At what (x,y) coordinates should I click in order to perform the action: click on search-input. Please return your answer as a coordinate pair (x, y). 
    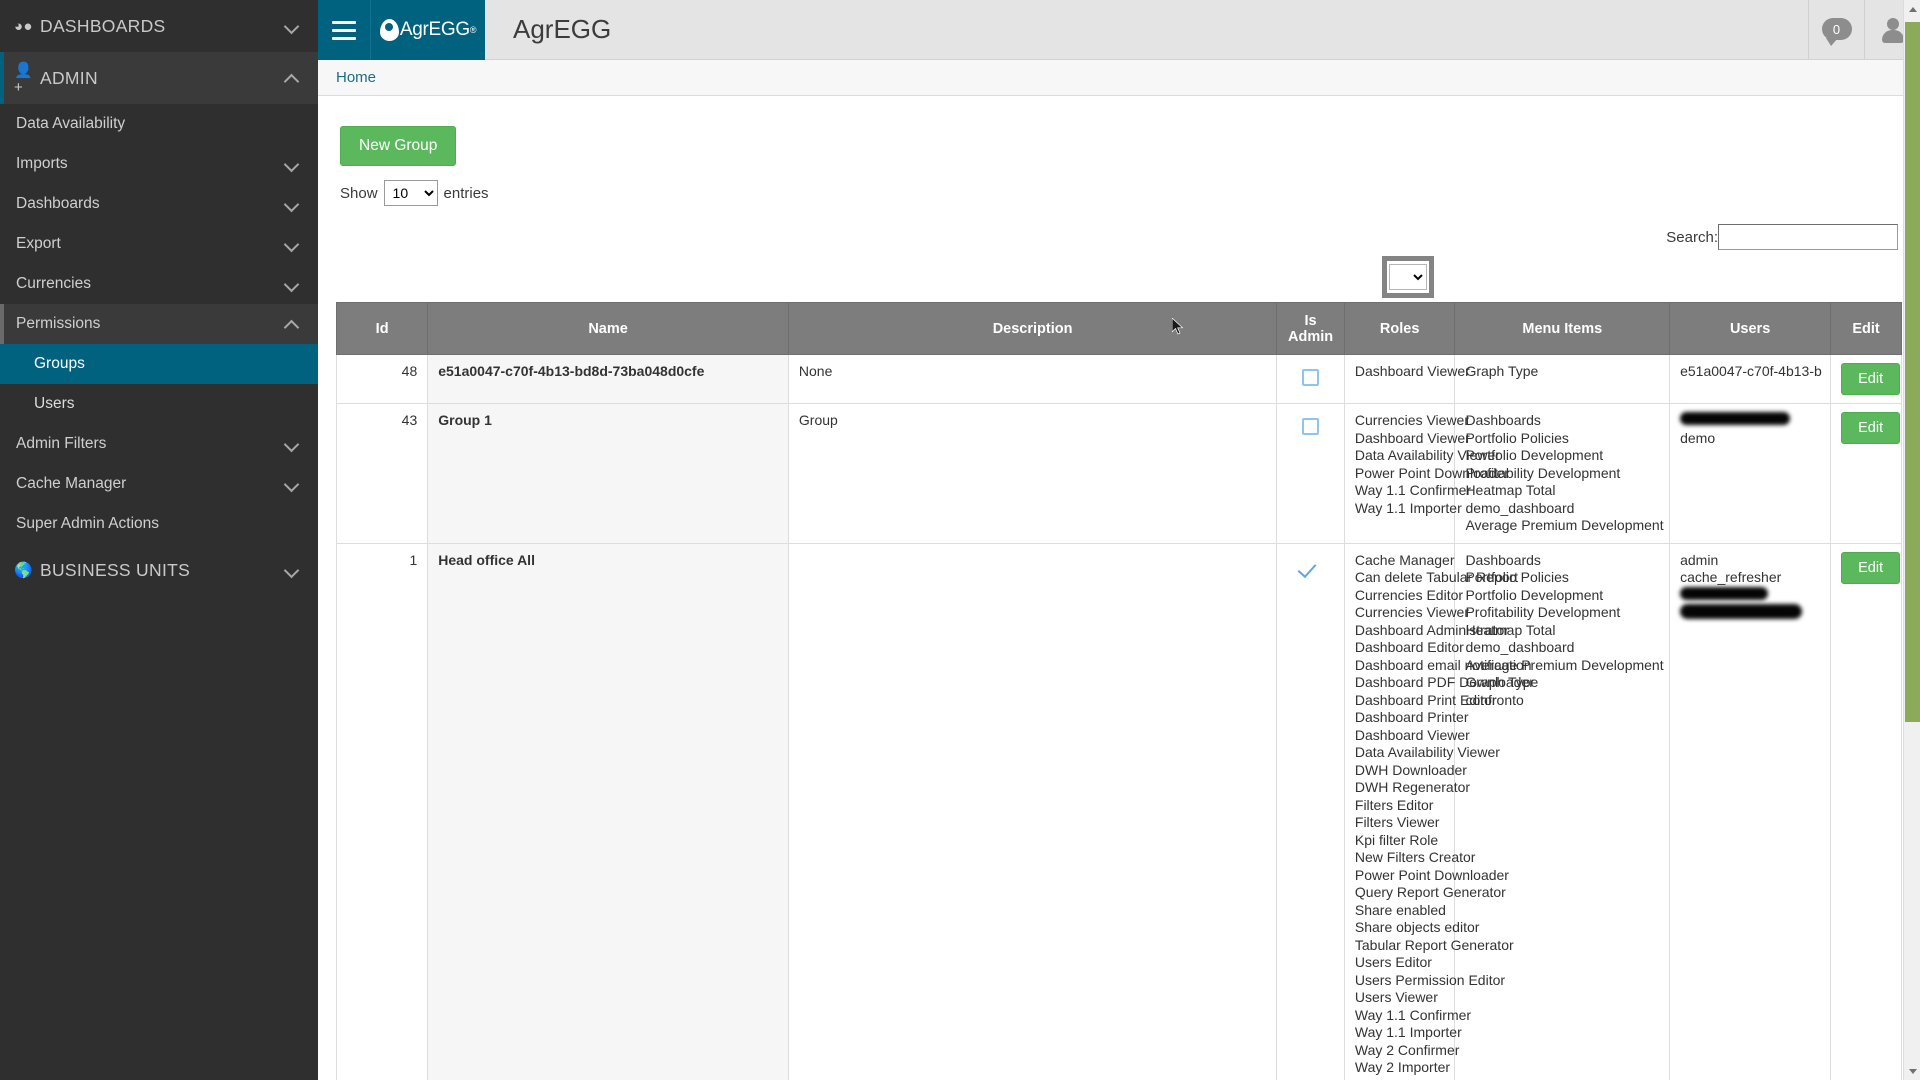
    Looking at the image, I should click on (1808, 237).